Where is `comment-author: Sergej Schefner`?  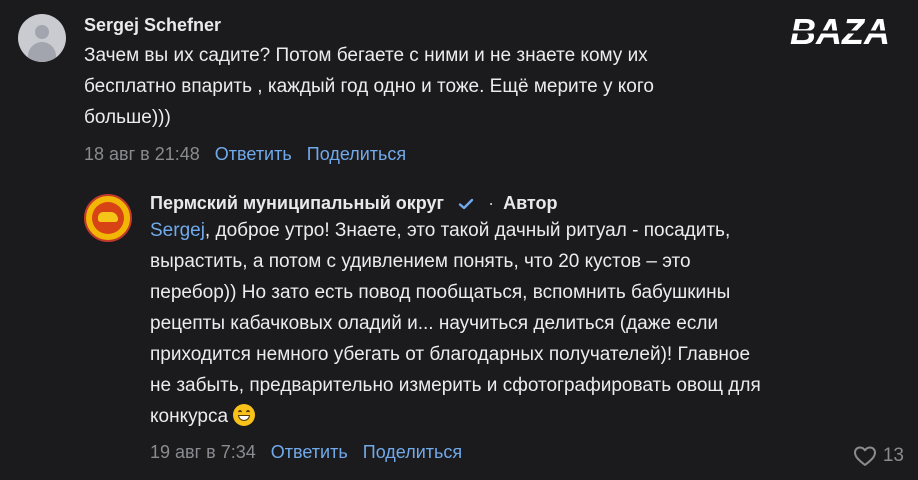
comment-author: Sergej Schefner is located at coordinates (431, 25).